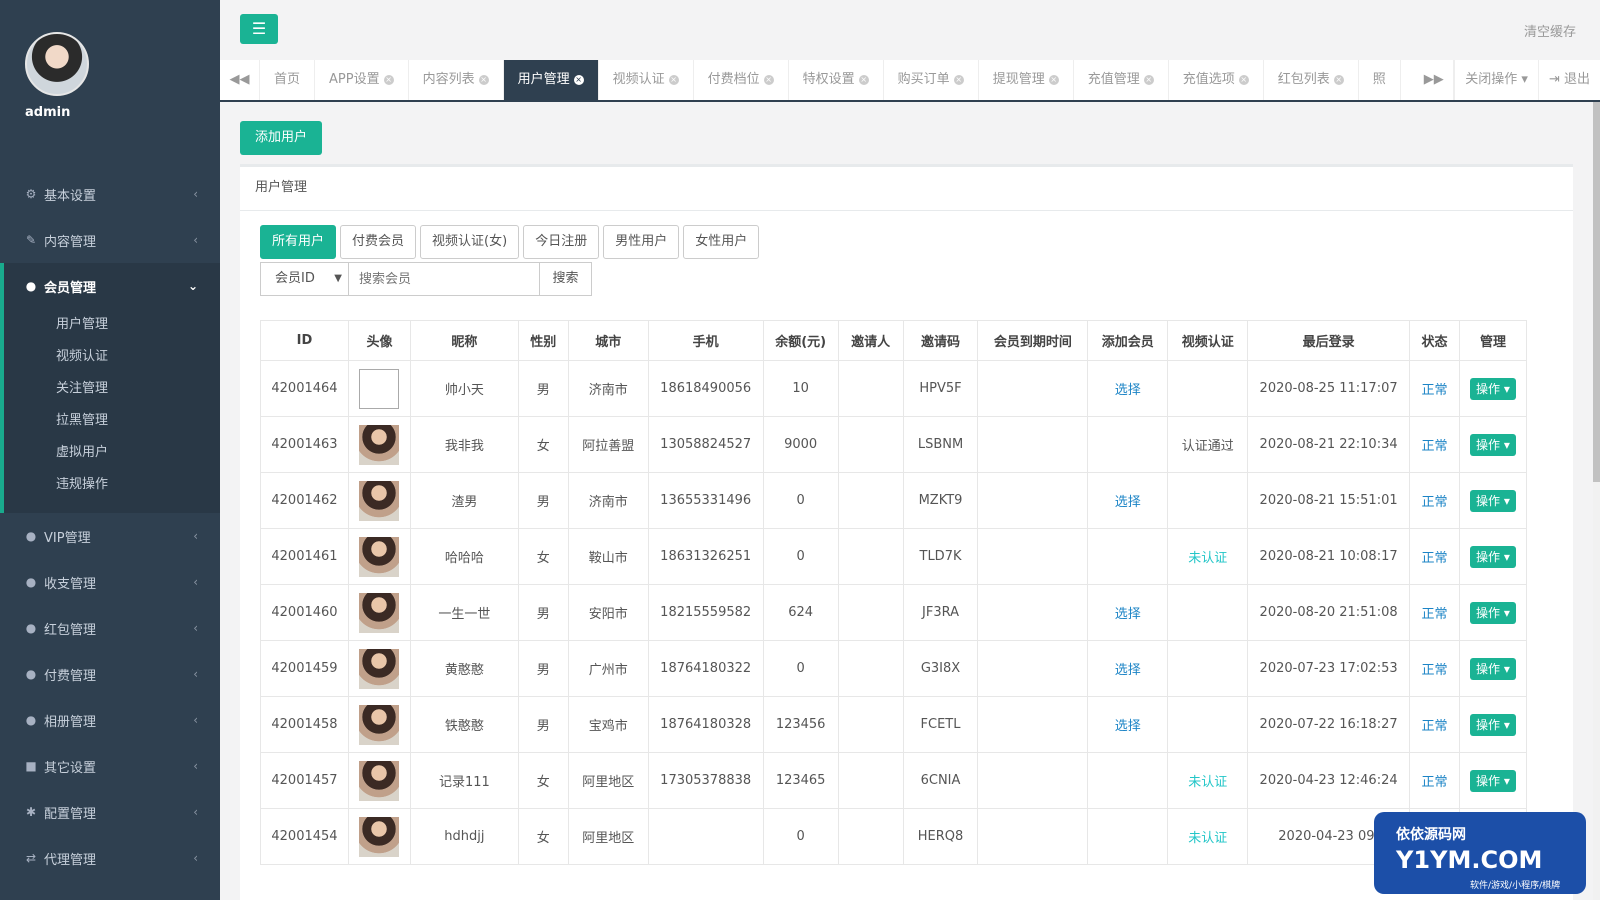 This screenshot has width=1600, height=900. Describe the element at coordinates (608, 556) in the screenshot. I see `cell-city: 鞍山市` at that location.